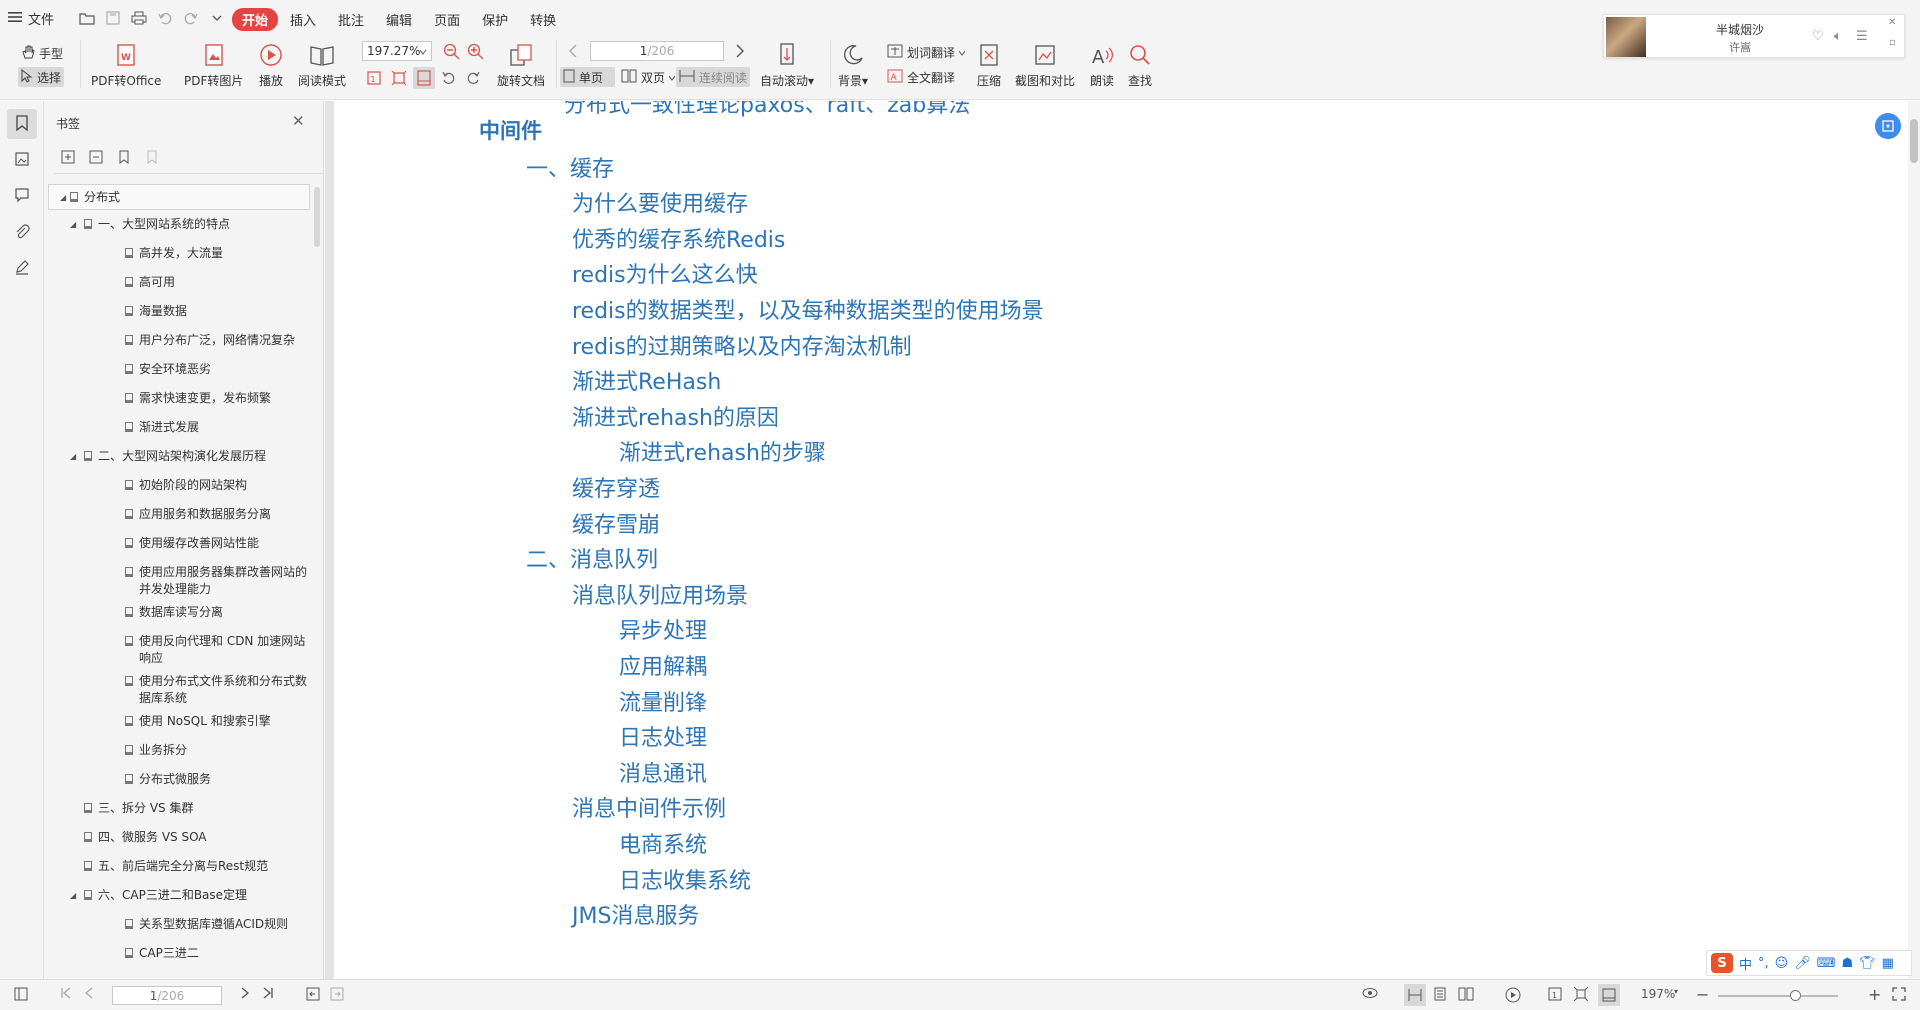  Describe the element at coordinates (452, 53) in the screenshot. I see `zoom-out-icon` at that location.